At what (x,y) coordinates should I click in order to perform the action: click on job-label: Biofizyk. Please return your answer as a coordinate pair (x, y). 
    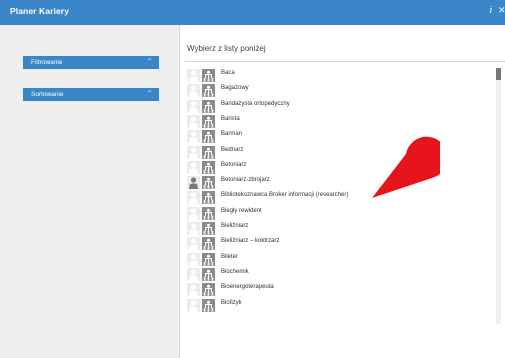
    Looking at the image, I should click on (231, 302).